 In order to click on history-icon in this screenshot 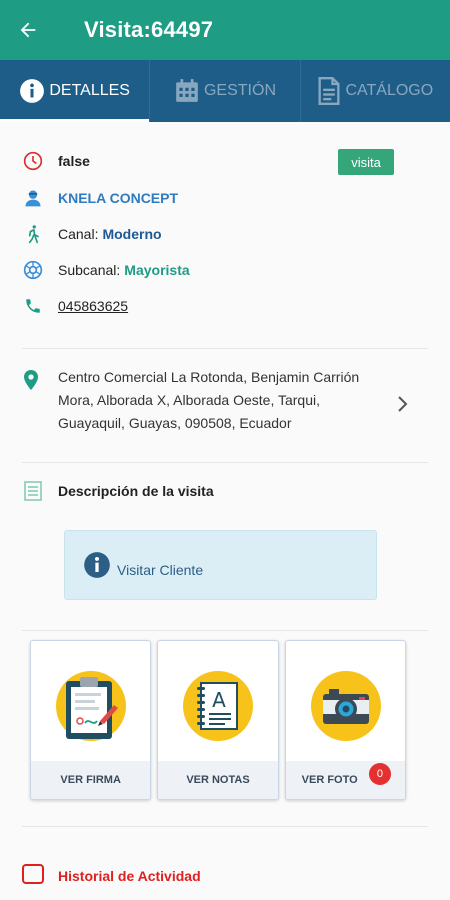, I will do `click(33, 875)`.